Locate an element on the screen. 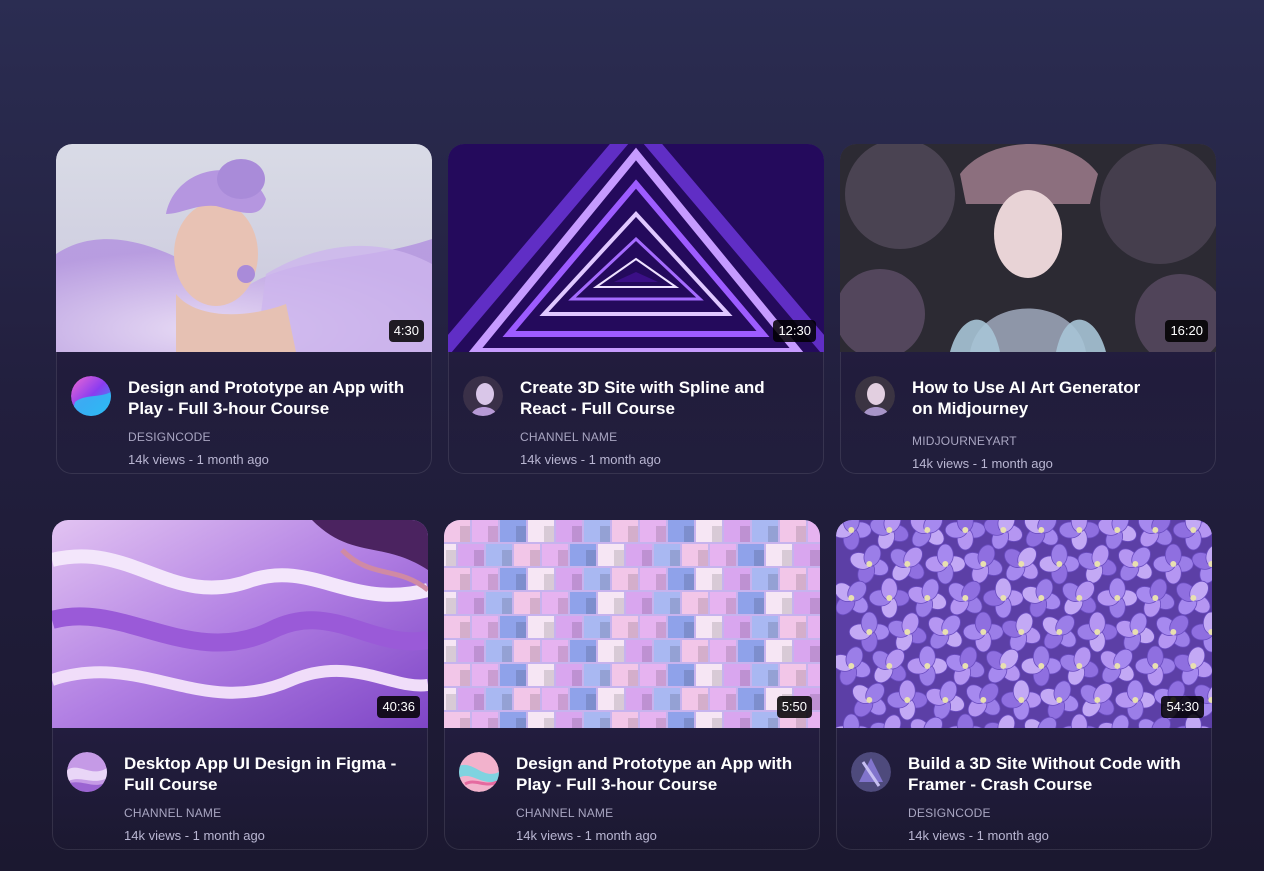 The width and height of the screenshot is (1264, 871). video-duration: 54:30 is located at coordinates (1182, 707).